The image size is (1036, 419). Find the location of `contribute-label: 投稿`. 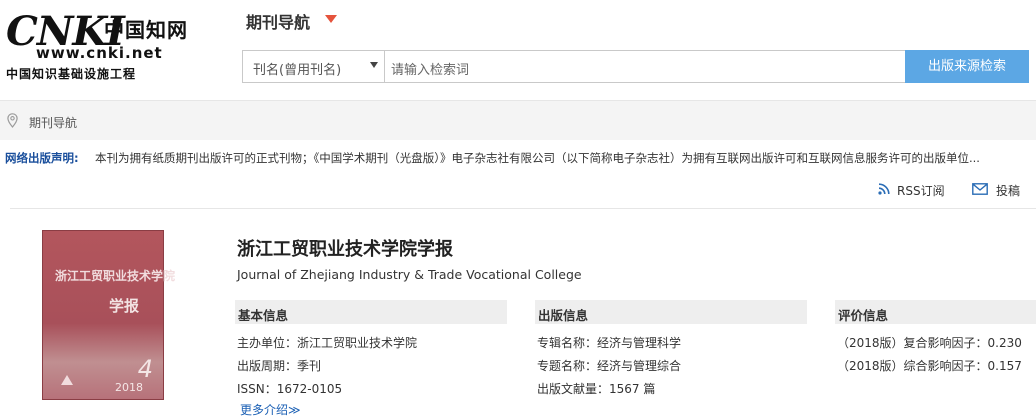

contribute-label: 投稿 is located at coordinates (1008, 191).